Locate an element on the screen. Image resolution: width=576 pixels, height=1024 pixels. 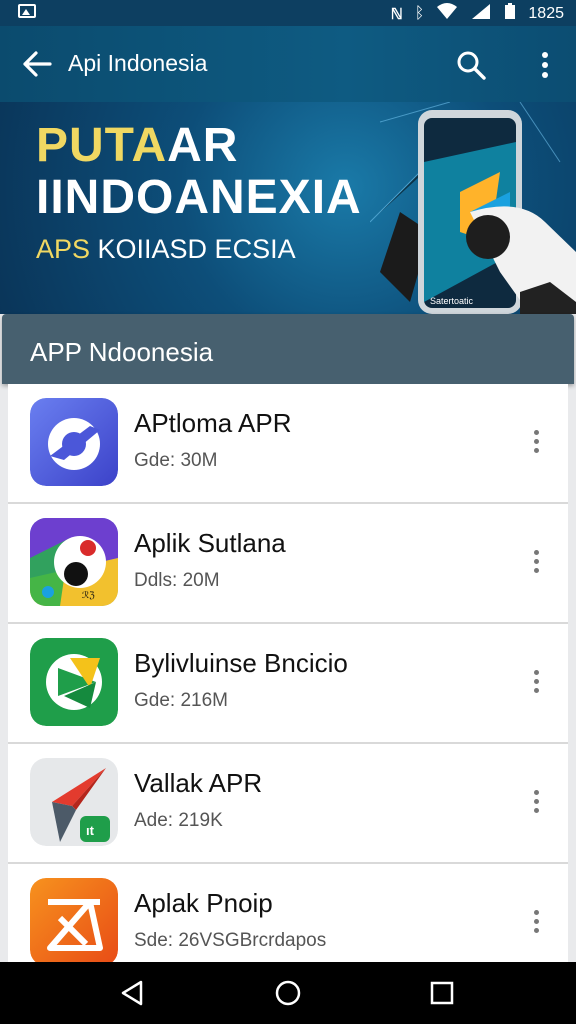
svg-text: ℛℨ is located at coordinates (88, 595).